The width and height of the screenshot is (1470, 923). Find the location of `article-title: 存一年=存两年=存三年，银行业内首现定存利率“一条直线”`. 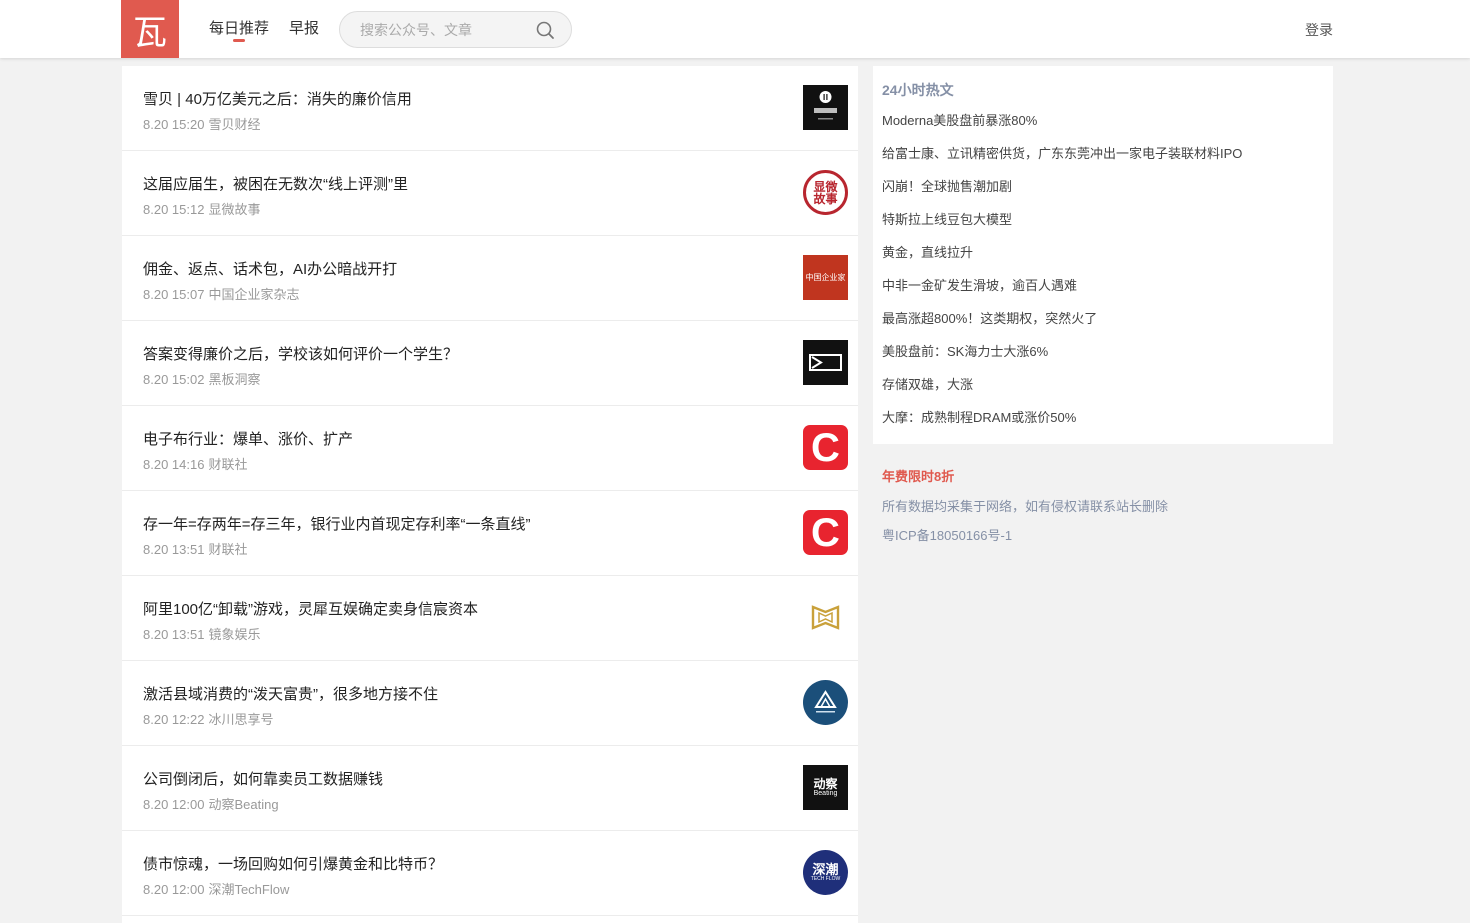

article-title: 存一年=存两年=存三年，银行业内首现定存利率“一条直线” is located at coordinates (337, 523).